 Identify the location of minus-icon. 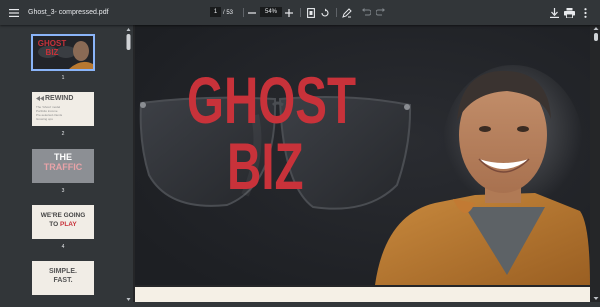
(252, 13).